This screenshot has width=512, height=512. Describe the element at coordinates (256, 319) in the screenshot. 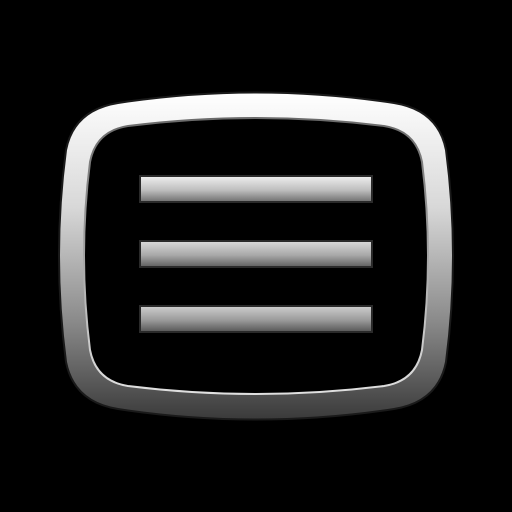

I see `menu-bar-bottom` at that location.